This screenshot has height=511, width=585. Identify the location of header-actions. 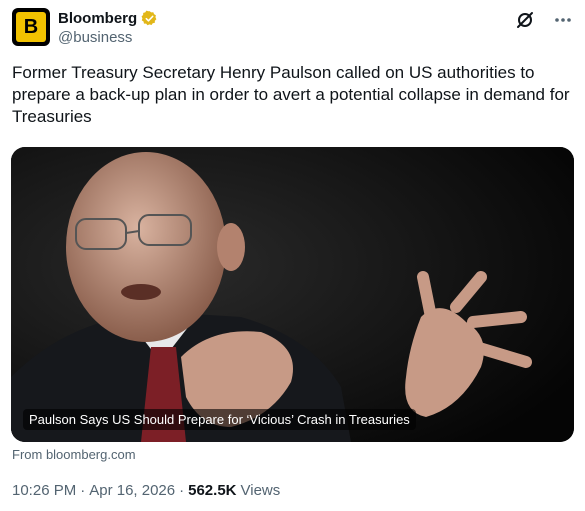
(544, 20).